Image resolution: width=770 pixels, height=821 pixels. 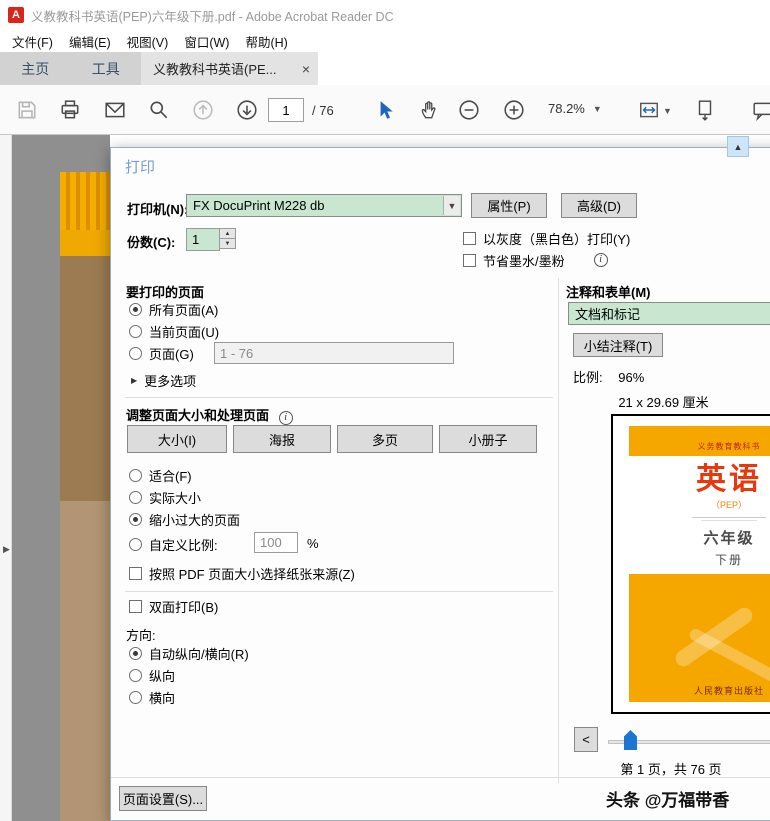 What do you see at coordinates (488, 439) in the screenshot?
I see `booklet-button: 小册子` at bounding box center [488, 439].